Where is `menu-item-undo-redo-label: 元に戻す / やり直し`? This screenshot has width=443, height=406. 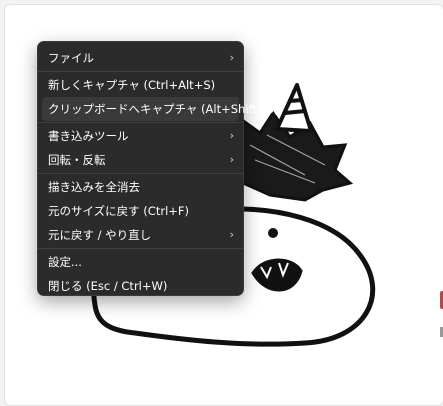 menu-item-undo-redo-label: 元に戻す / やり直し is located at coordinates (100, 235).